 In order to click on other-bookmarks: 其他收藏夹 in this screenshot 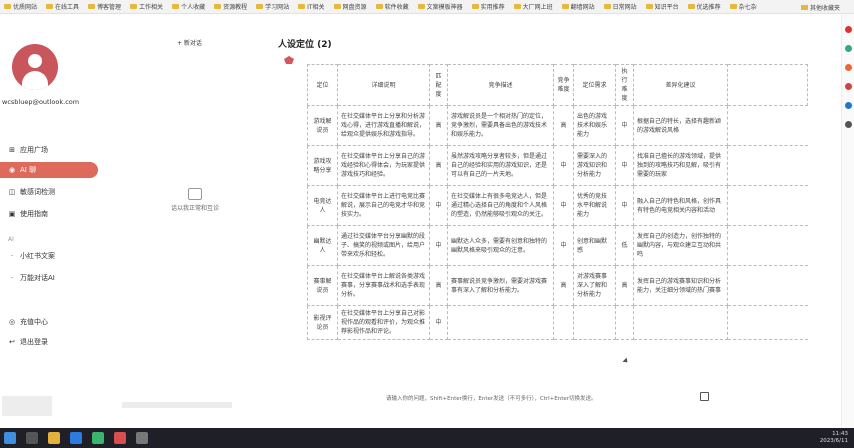, I will do `click(820, 7)`.